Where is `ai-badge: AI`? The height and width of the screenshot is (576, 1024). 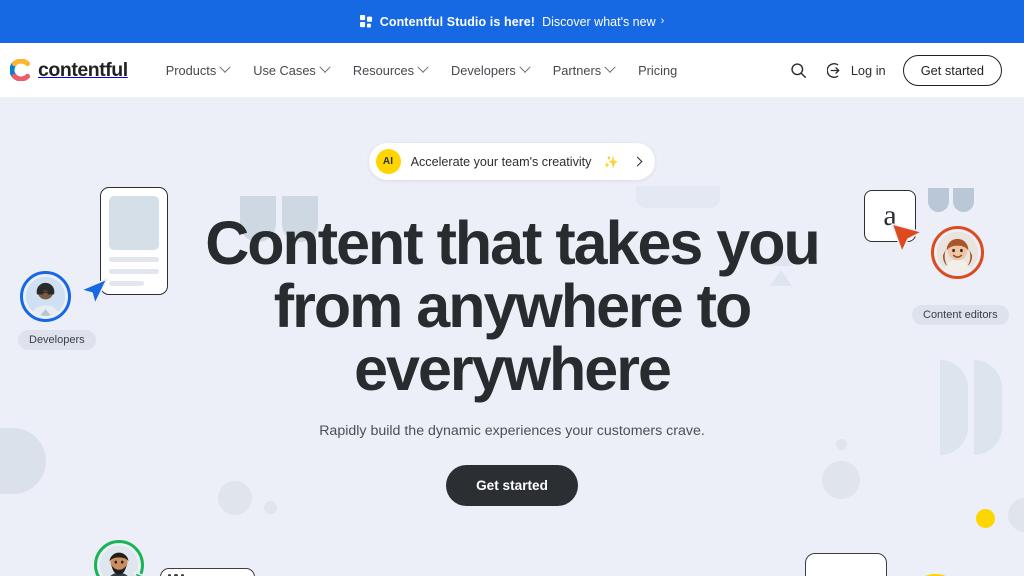 ai-badge: AI is located at coordinates (388, 161).